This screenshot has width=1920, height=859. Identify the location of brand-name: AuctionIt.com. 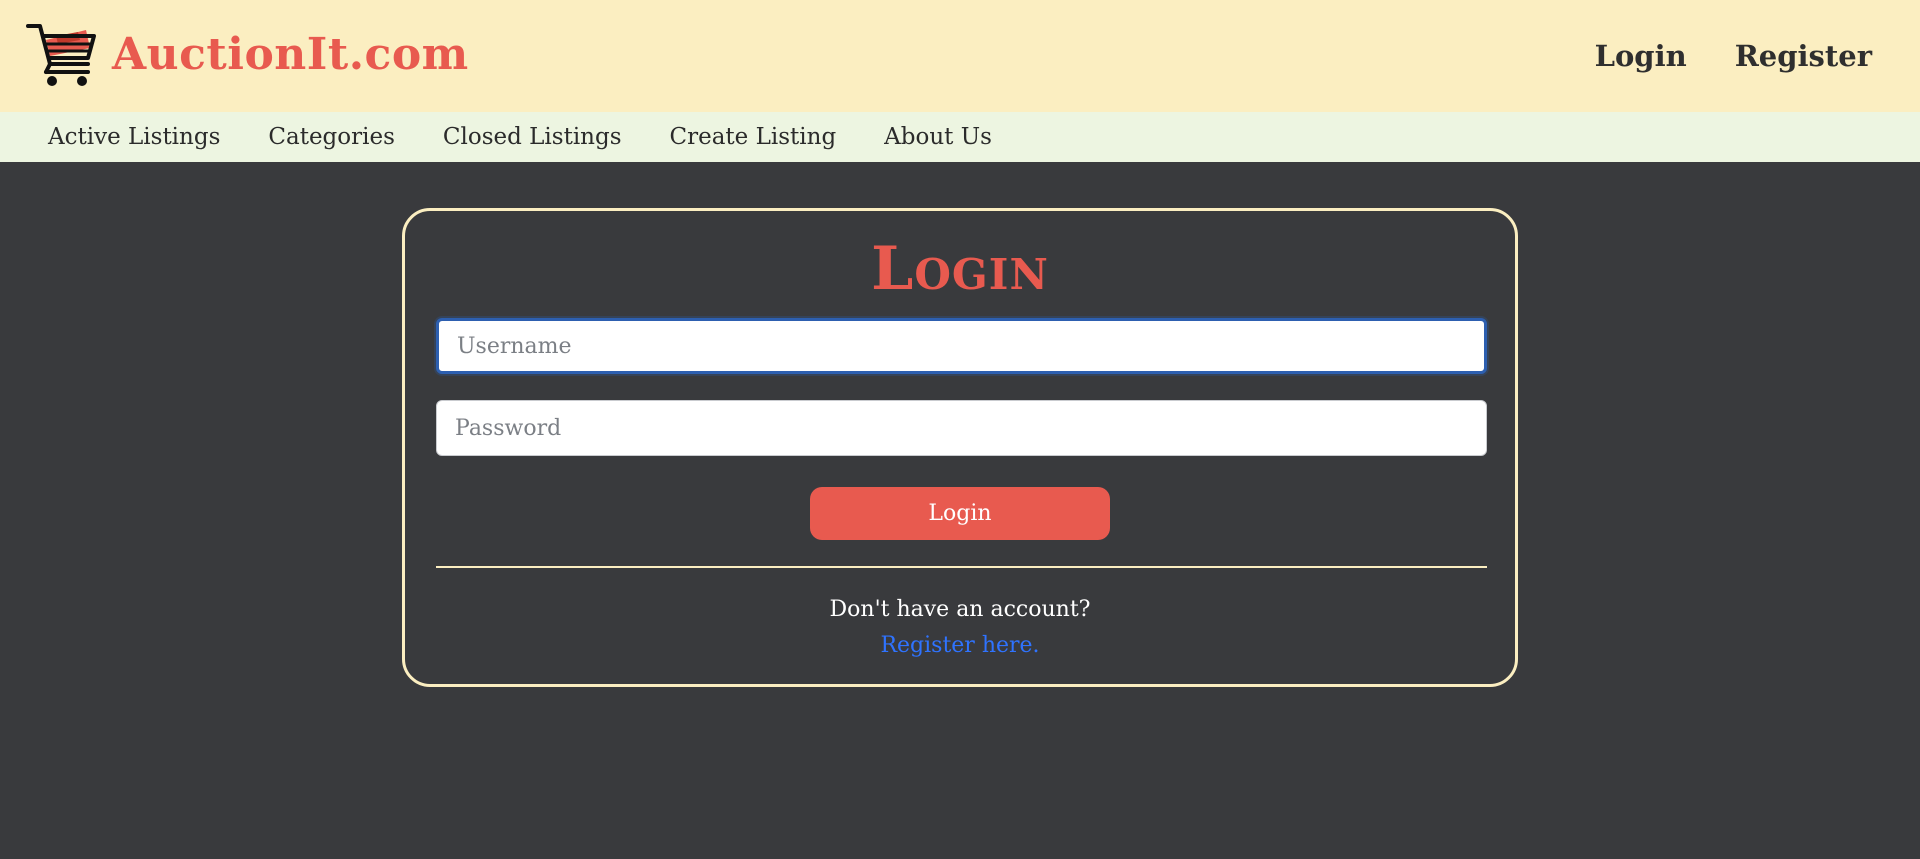
(290, 54).